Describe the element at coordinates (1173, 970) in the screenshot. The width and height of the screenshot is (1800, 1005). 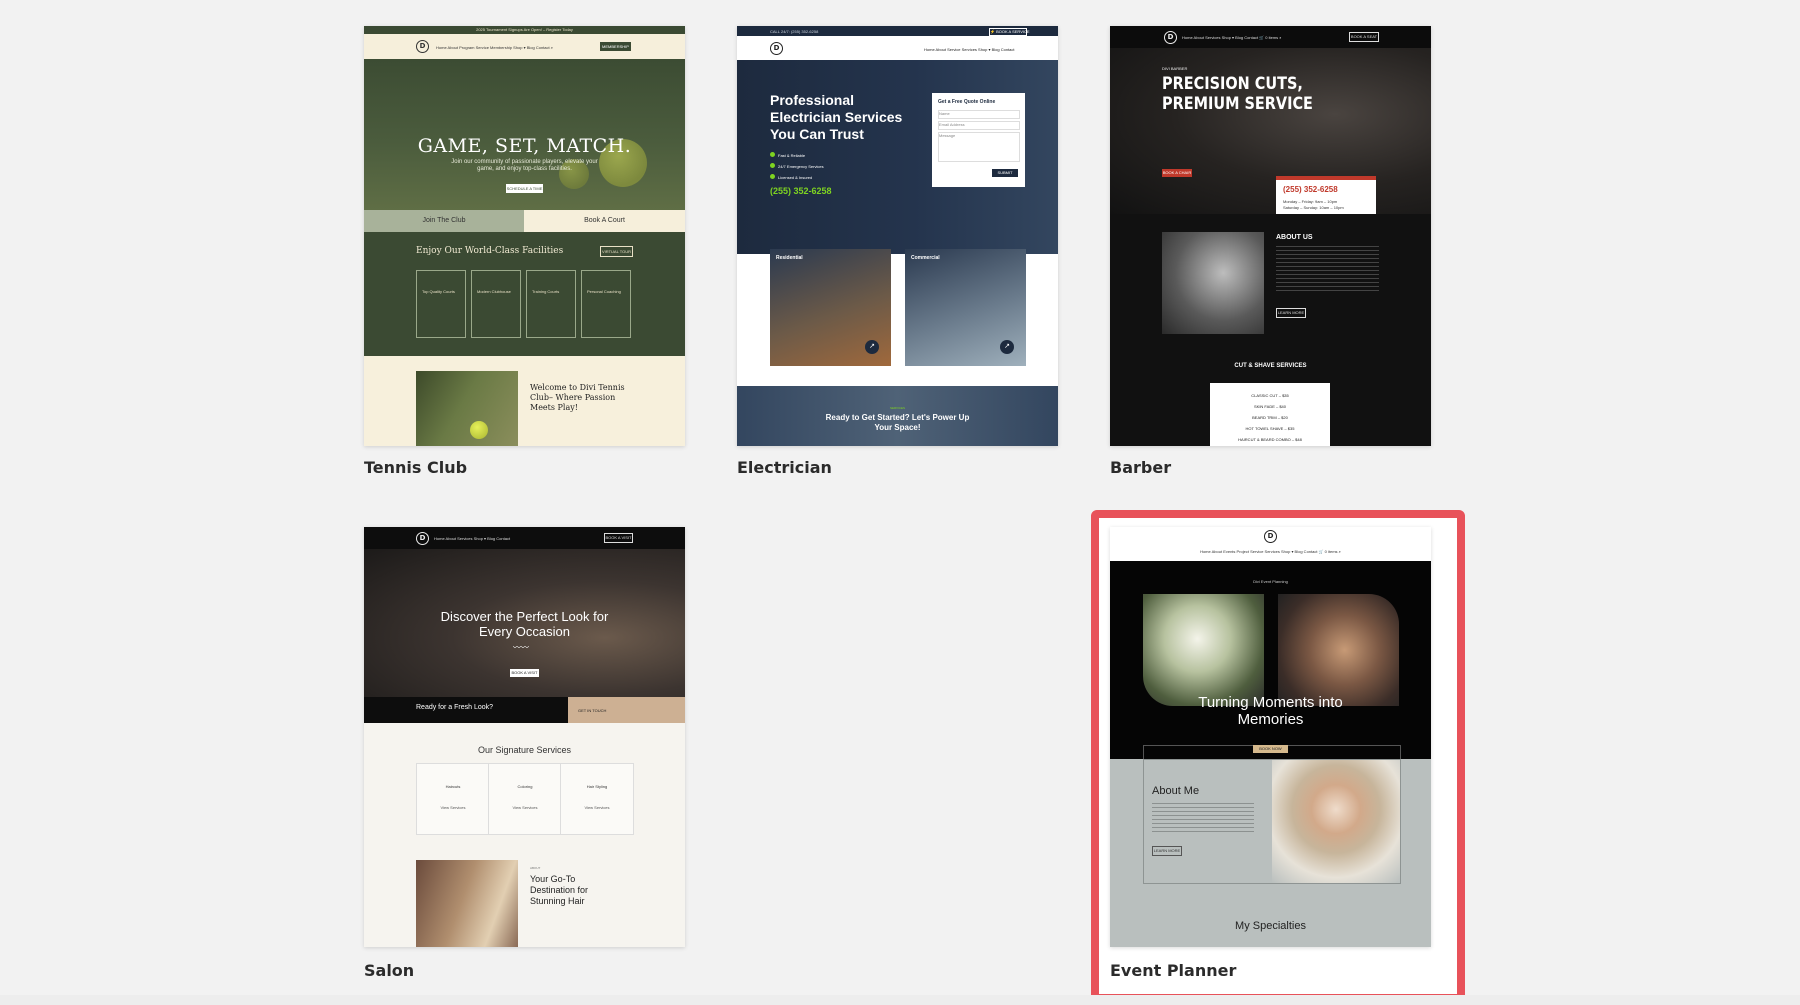
I see `layout-label: Event Planner` at that location.